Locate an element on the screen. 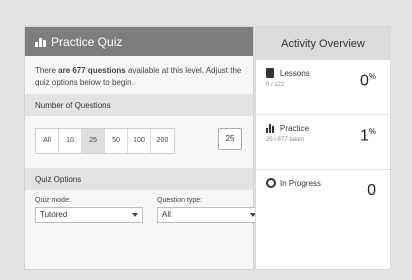 Image resolution: width=412 pixels, height=280 pixels. practice-quiz-header: Practice Quiz is located at coordinates (139, 41).